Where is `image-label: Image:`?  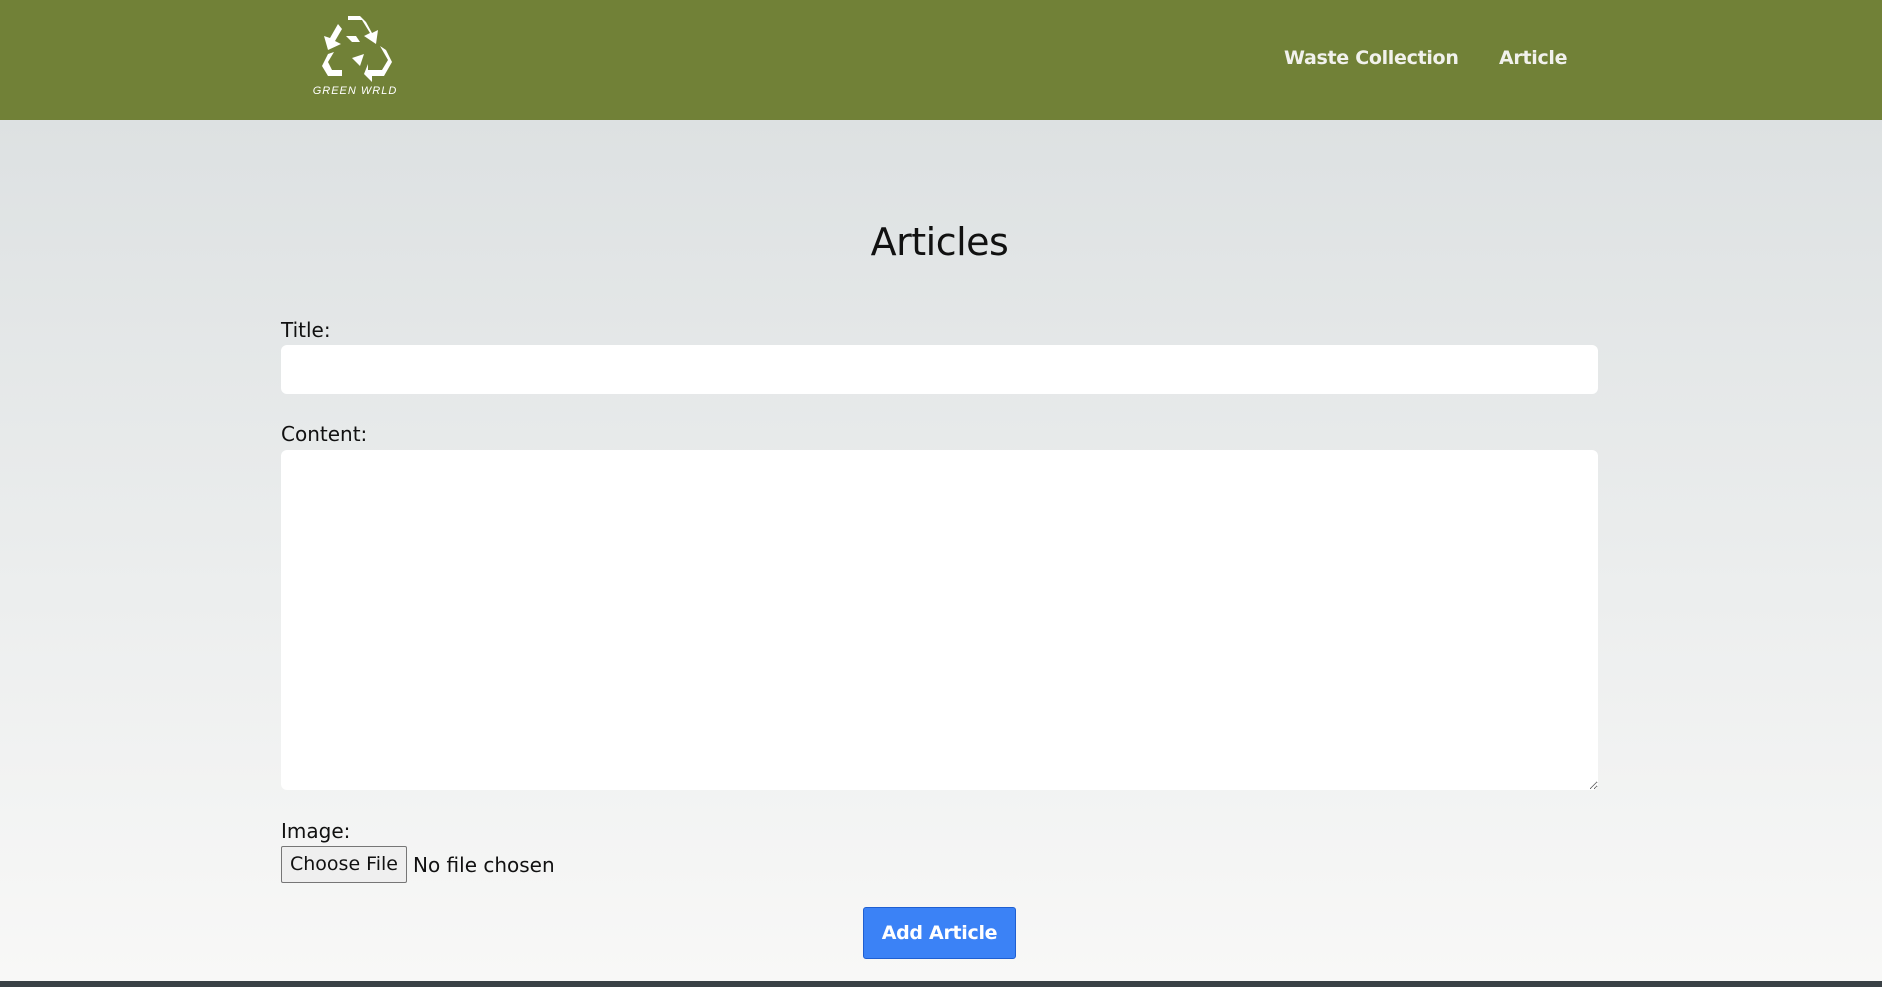 image-label: Image: is located at coordinates (316, 831).